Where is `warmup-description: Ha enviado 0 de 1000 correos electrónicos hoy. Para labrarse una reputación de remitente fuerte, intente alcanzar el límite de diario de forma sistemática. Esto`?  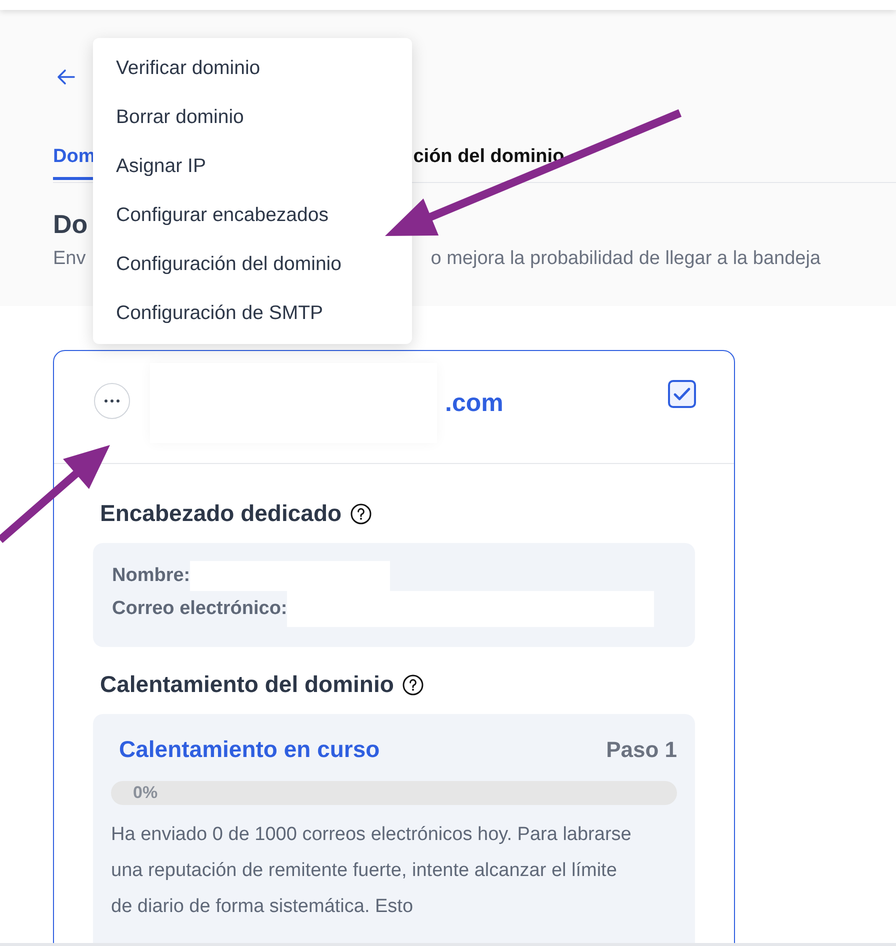 warmup-description: Ha enviado 0 de 1000 correos electrónicos hoy. Para labrarse una reputación de remitente fuerte, intente alcanzar el límite de diario de forma sistemática. Esto is located at coordinates (371, 871).